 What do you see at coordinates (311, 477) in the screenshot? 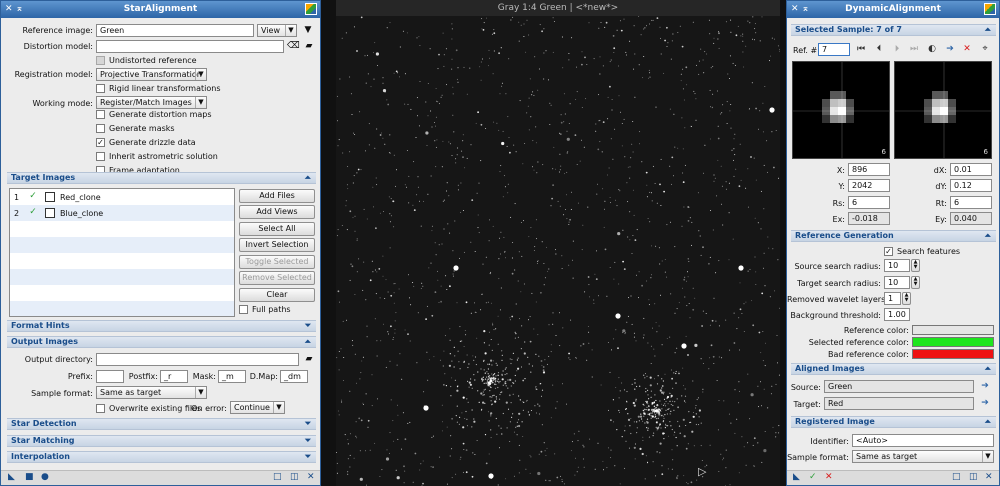
I see `reset-icon: ✕` at bounding box center [311, 477].